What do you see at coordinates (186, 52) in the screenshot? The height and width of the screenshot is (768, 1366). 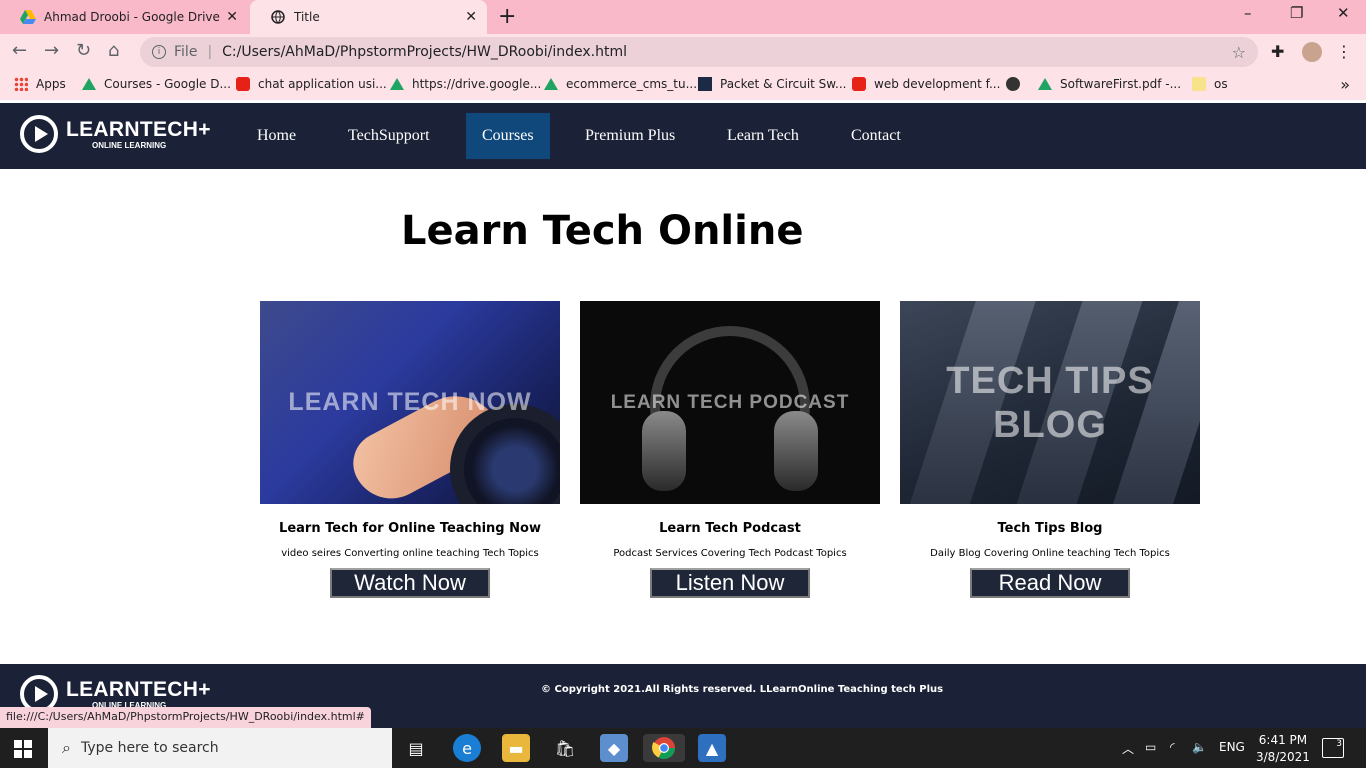 I see `scheme-label: File` at bounding box center [186, 52].